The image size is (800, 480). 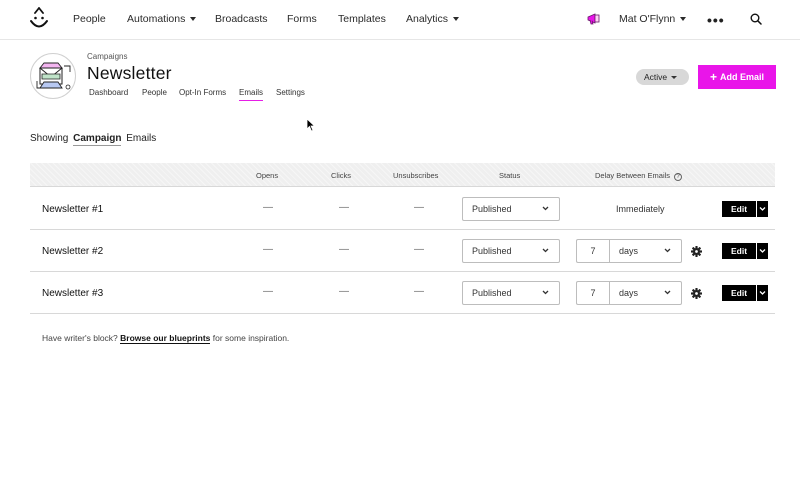 I want to click on mouse-cursor-icon, so click(x=311, y=125).